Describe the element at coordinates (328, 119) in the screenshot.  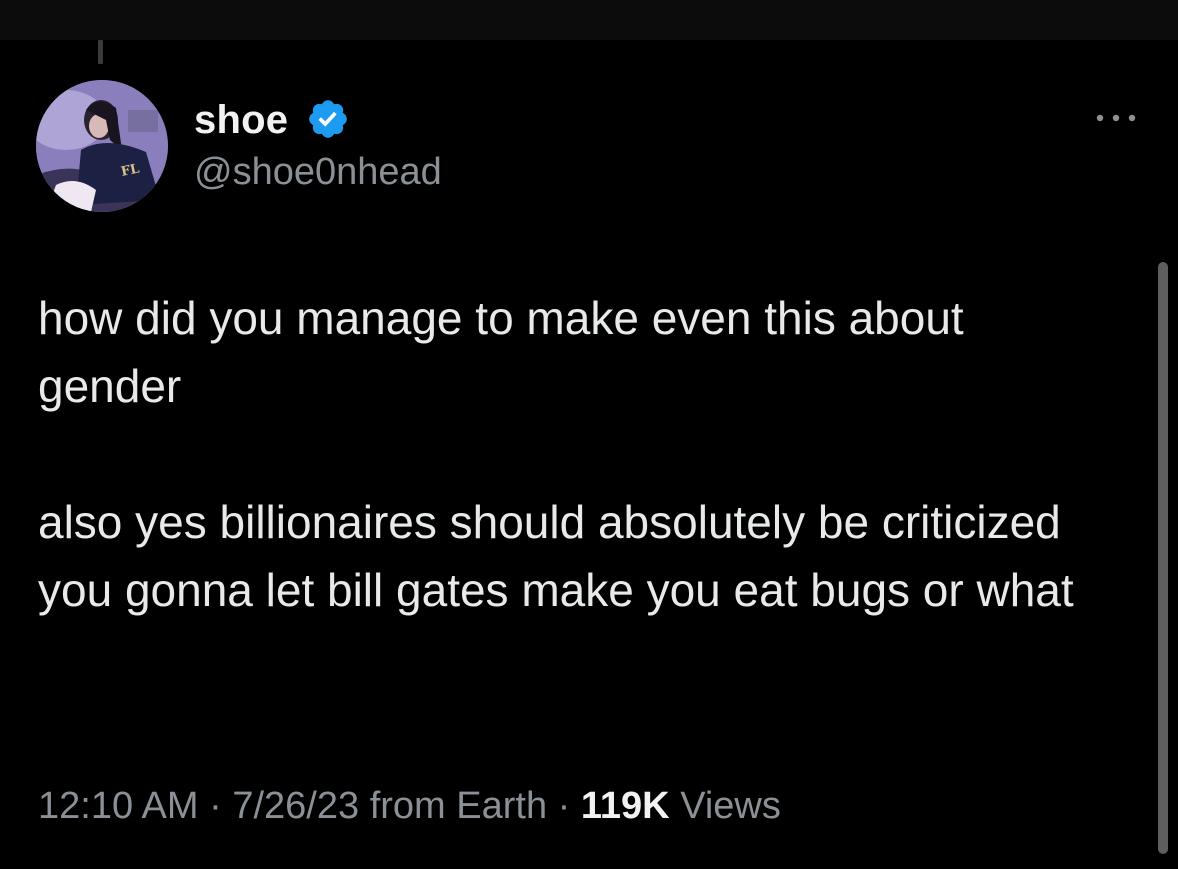
I see `verified-badge-icon` at that location.